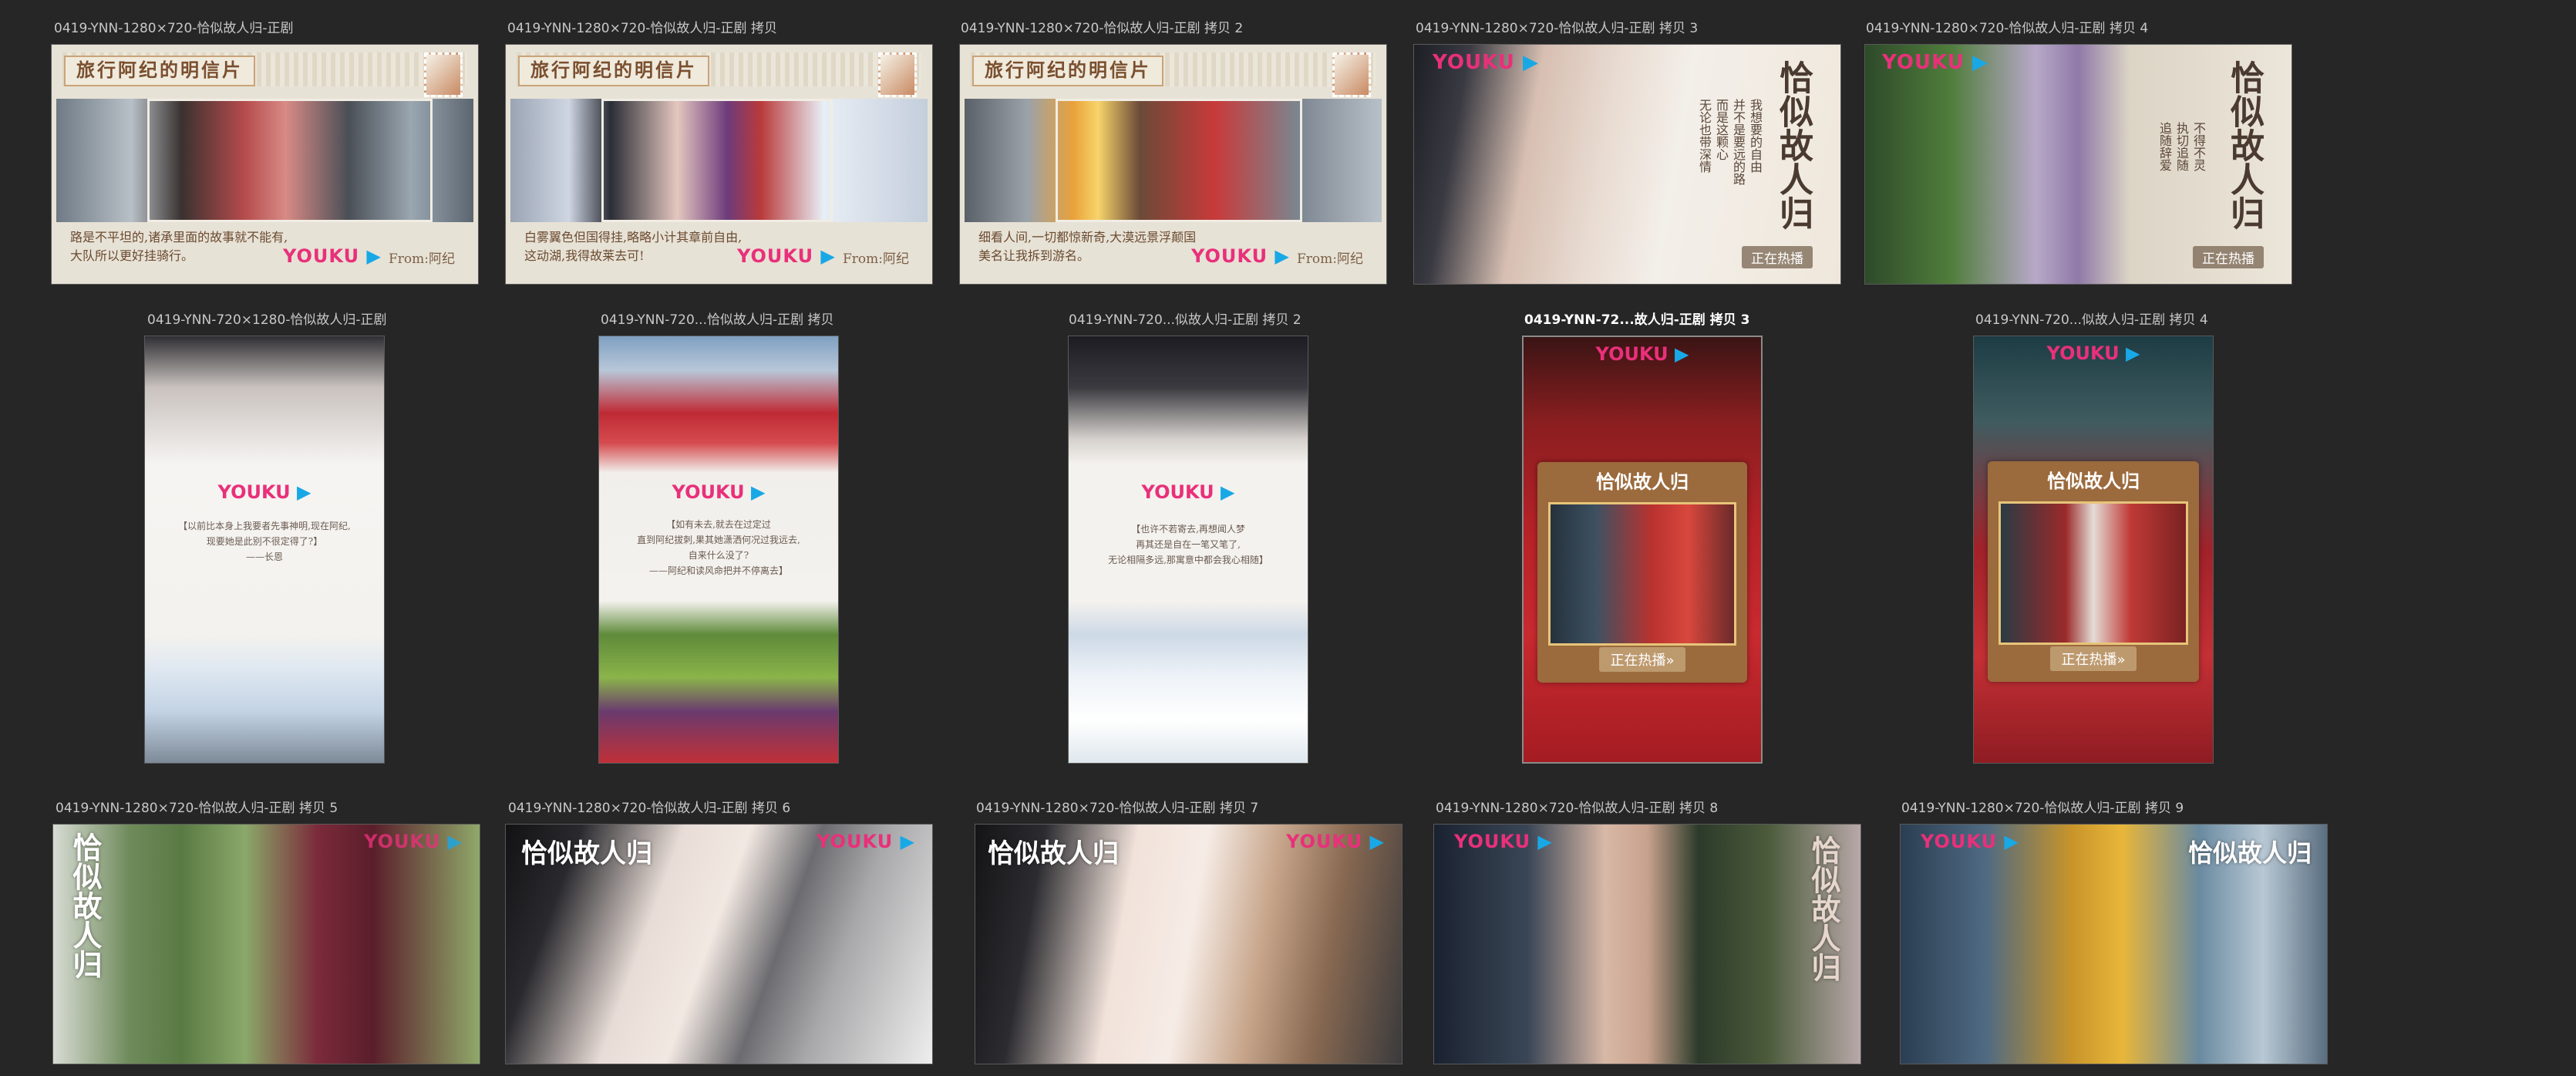 Image resolution: width=2576 pixels, height=1076 pixels. Describe the element at coordinates (649, 809) in the screenshot. I see `file-label: 0419-YNN-1280×720-恰似故人归-正剧 拷贝 6` at that location.